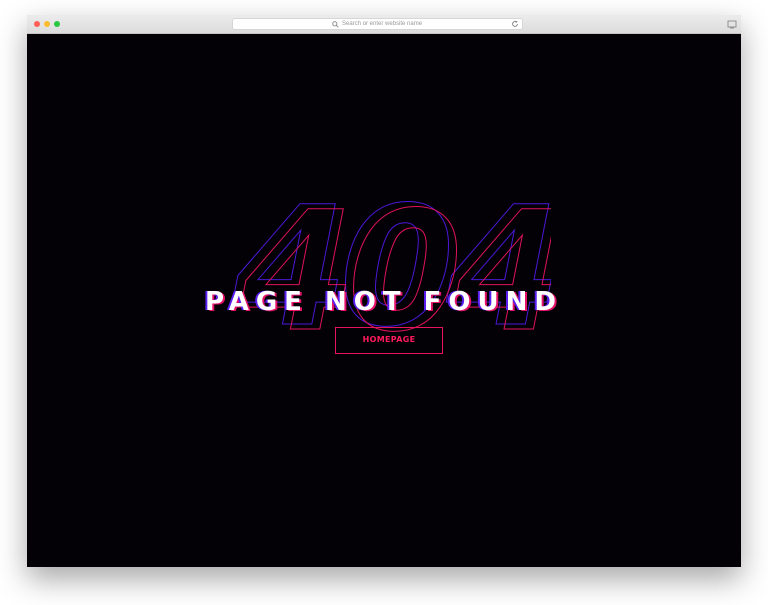 The width and height of the screenshot is (768, 605). What do you see at coordinates (37, 24) in the screenshot?
I see `close-window-button` at bounding box center [37, 24].